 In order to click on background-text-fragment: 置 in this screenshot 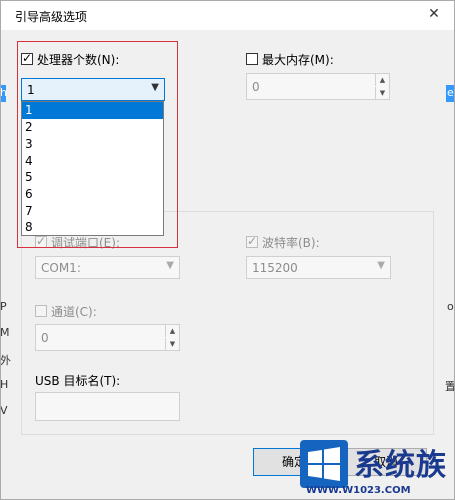, I will do `click(450, 386)`.